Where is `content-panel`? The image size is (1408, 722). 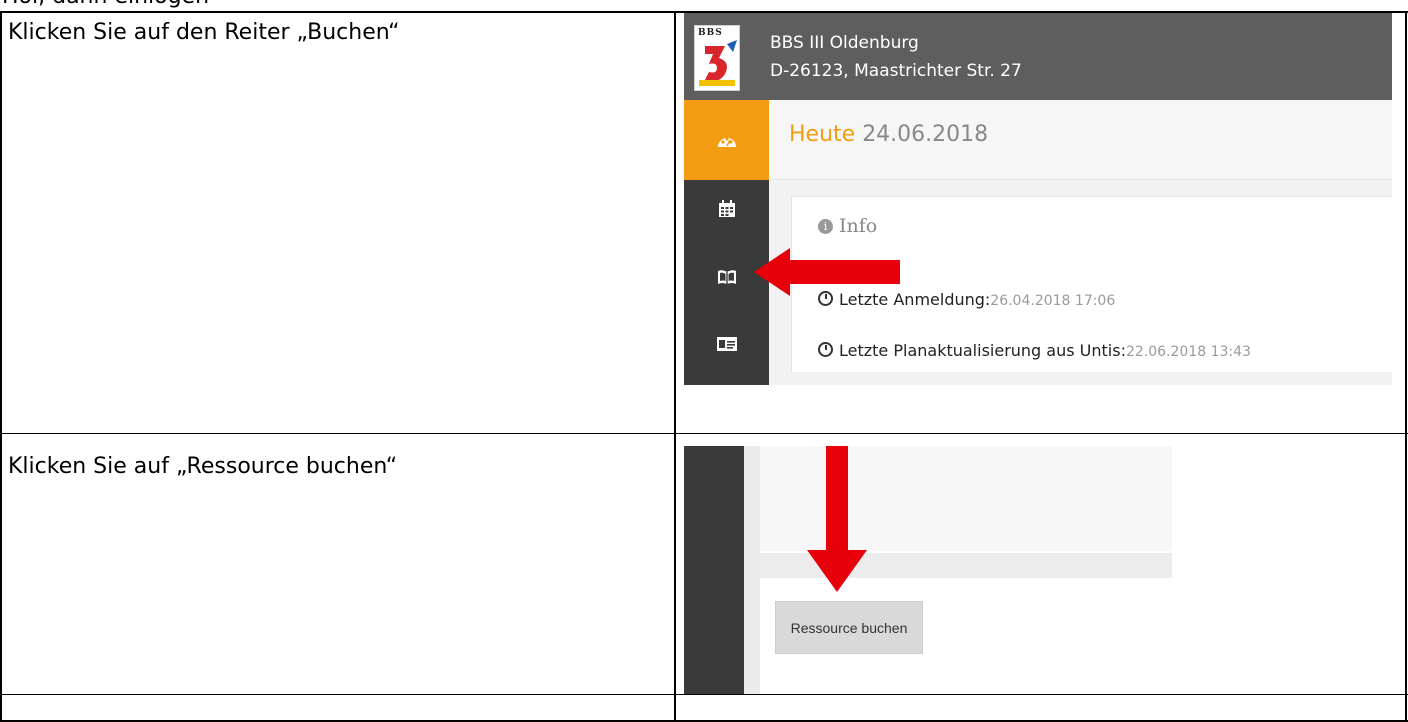
content-panel is located at coordinates (966, 498).